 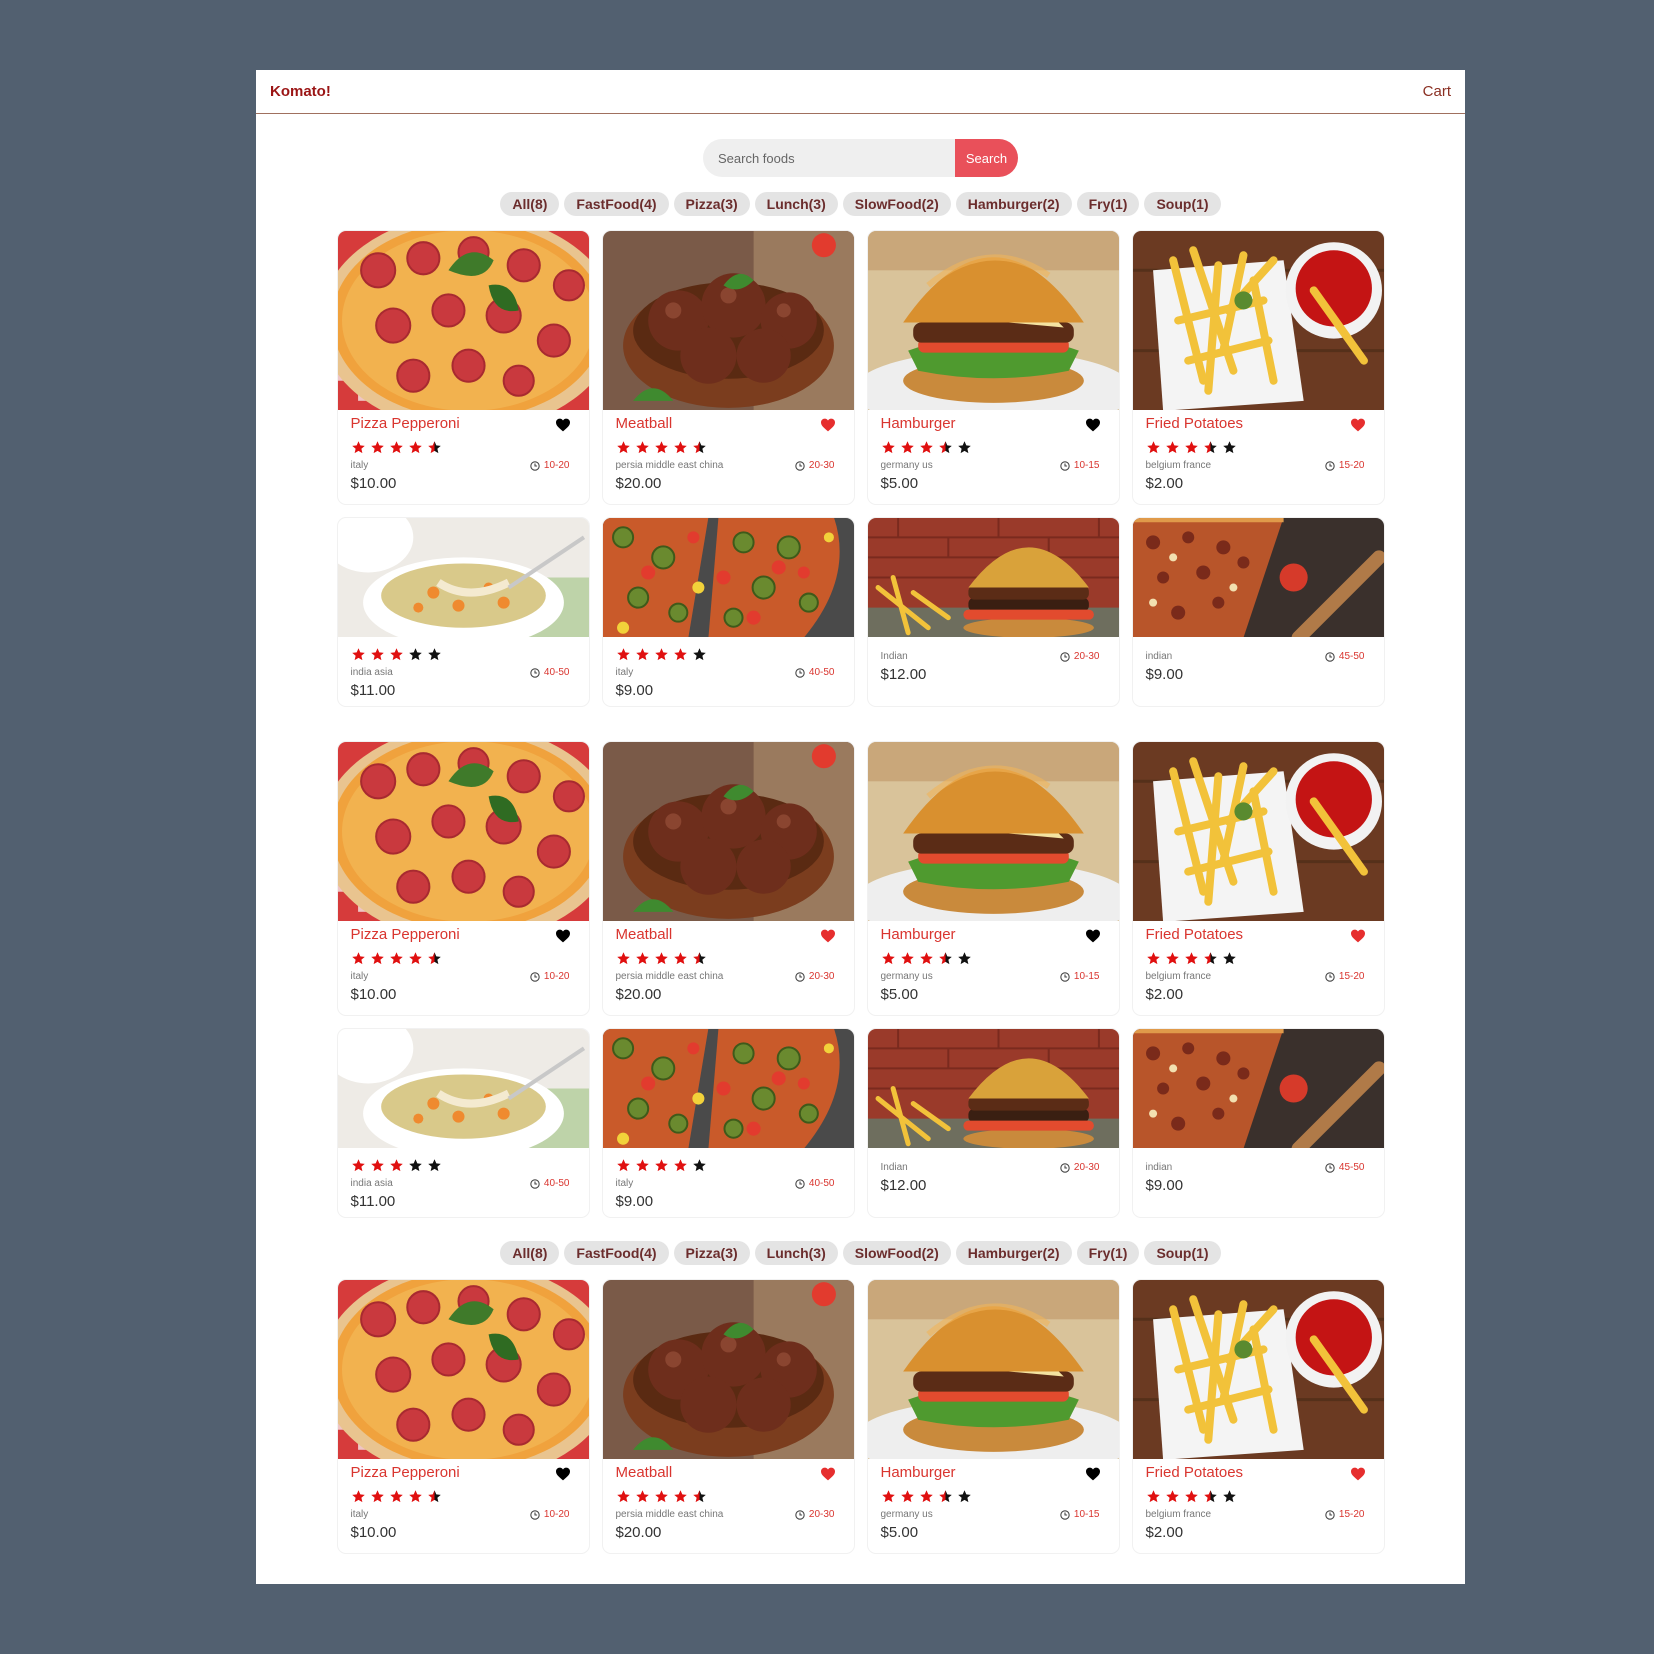 What do you see at coordinates (1178, 1514) in the screenshot?
I see `food-origin: belgium france` at bounding box center [1178, 1514].